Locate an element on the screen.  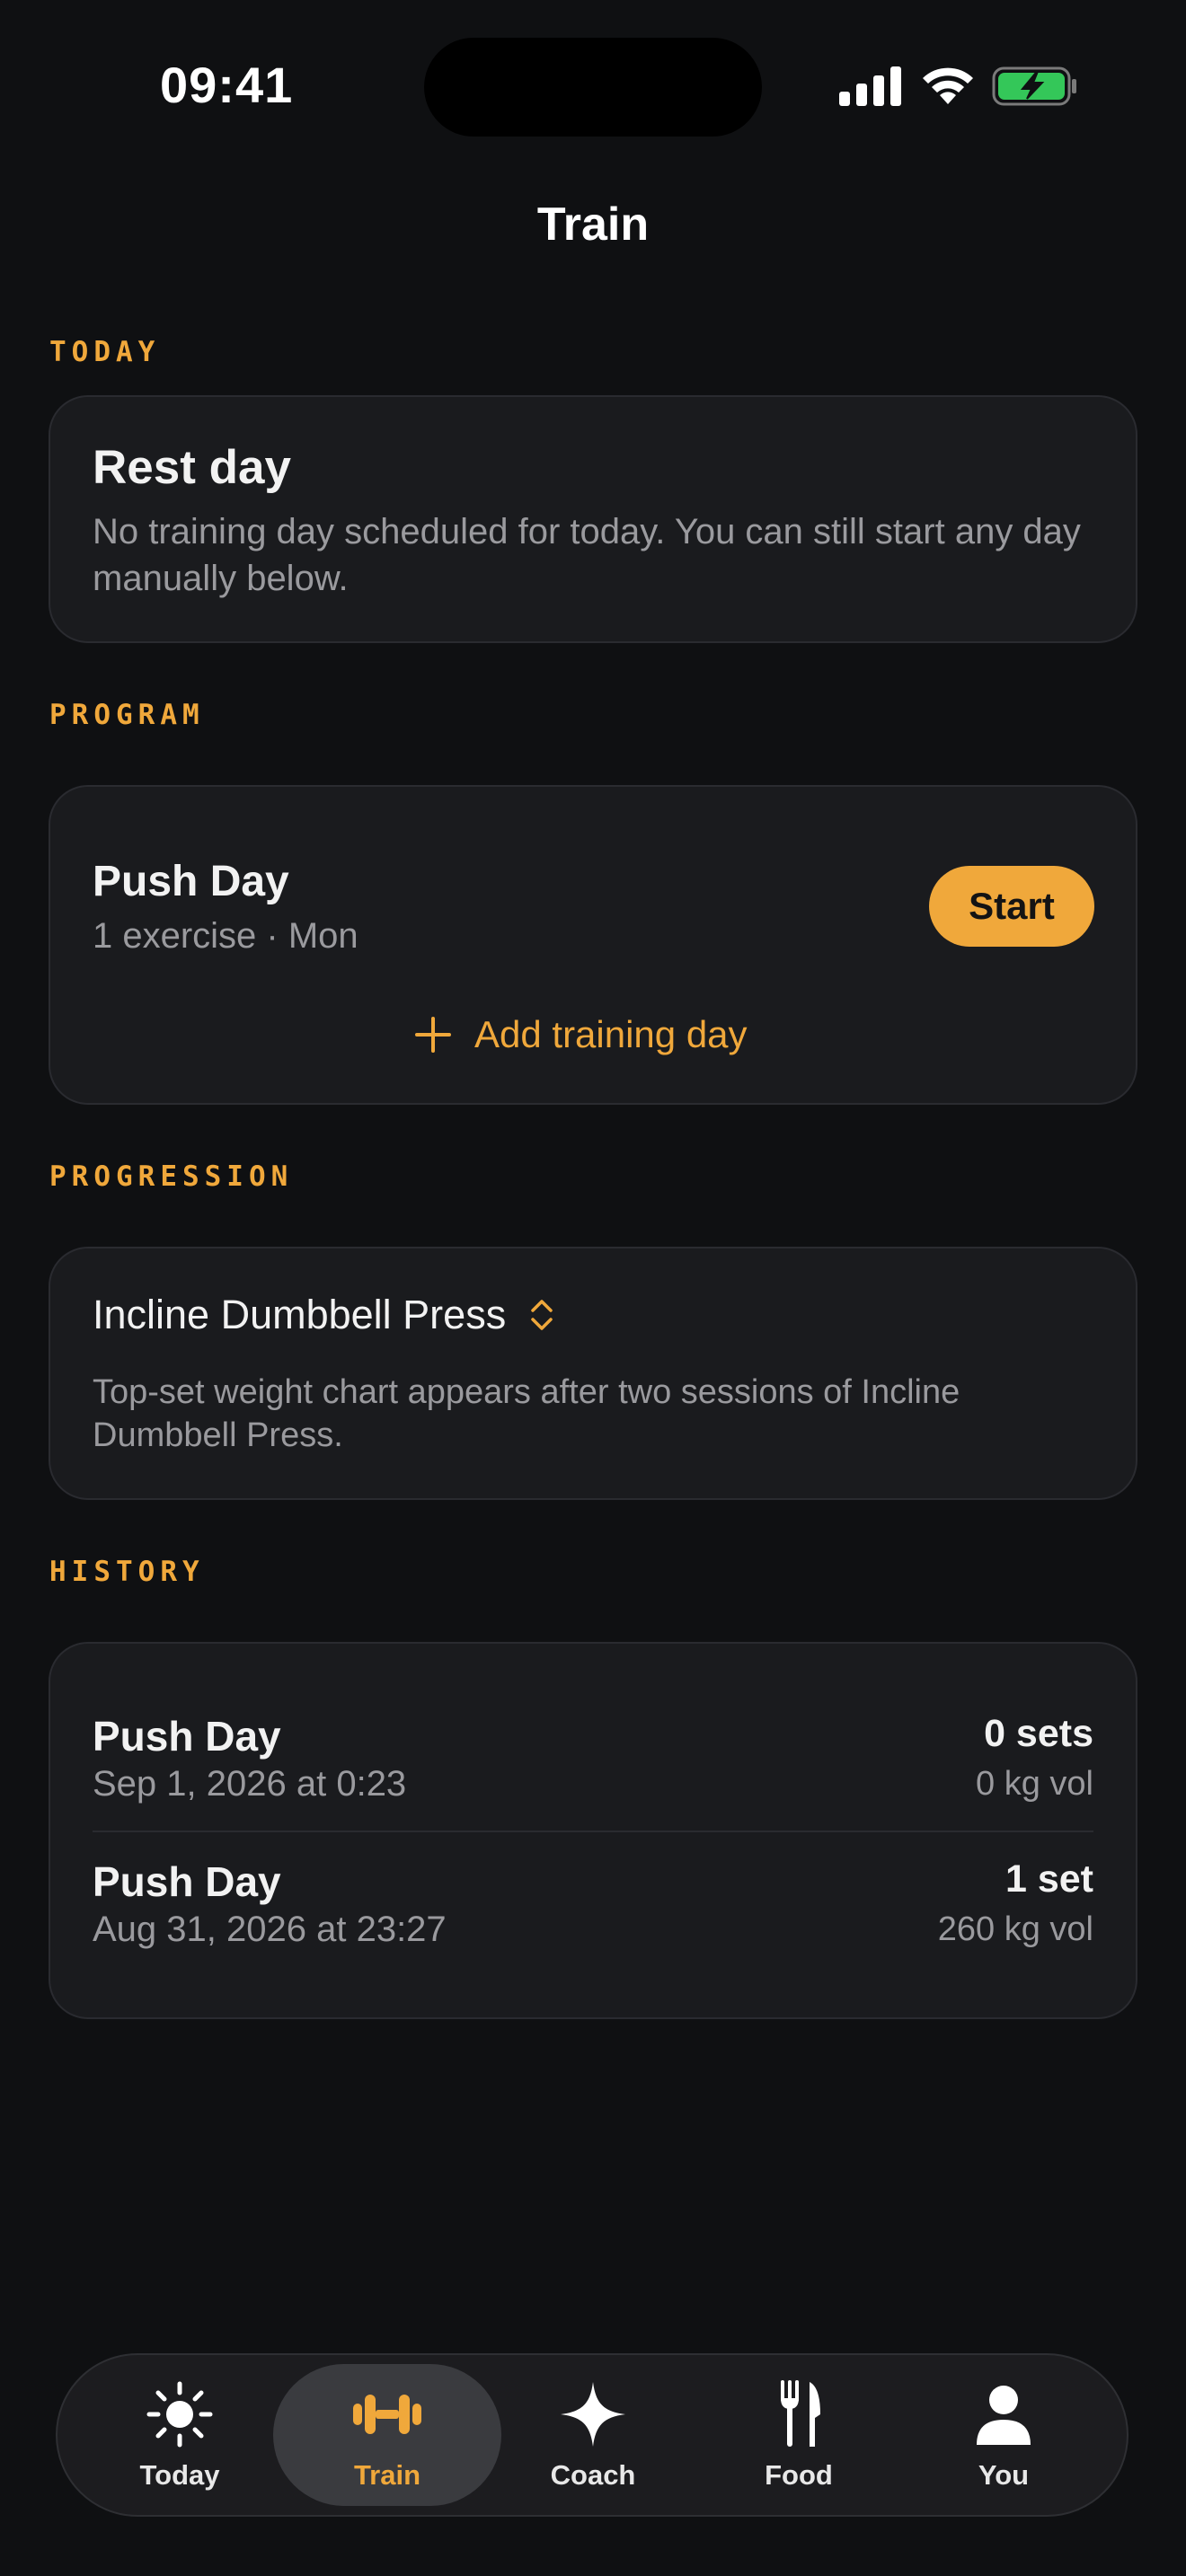
tab-you: You is located at coordinates (1003, 2435).